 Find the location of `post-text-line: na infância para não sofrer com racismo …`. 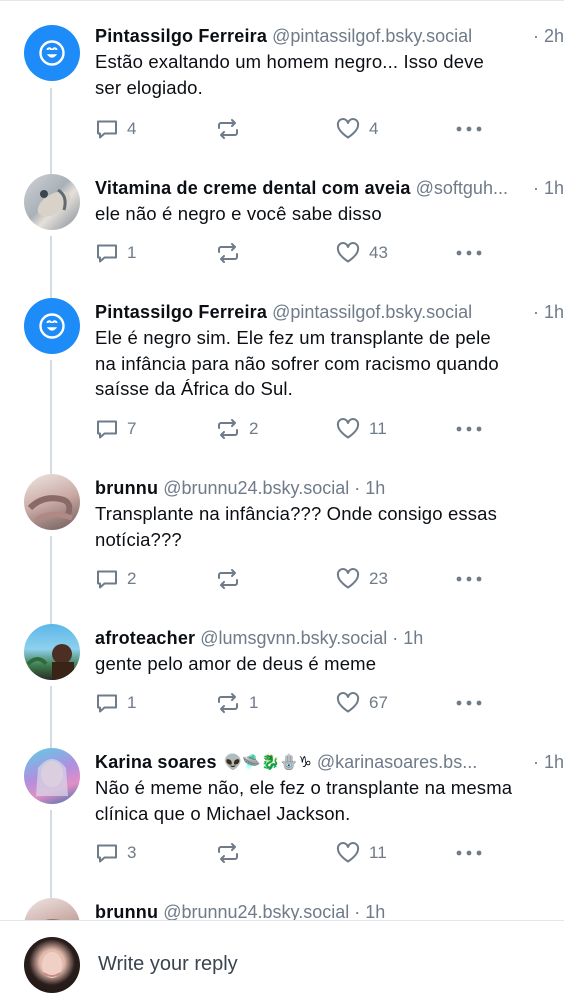

post-text-line: na infância para não sofrer com racismo … is located at coordinates (297, 363).